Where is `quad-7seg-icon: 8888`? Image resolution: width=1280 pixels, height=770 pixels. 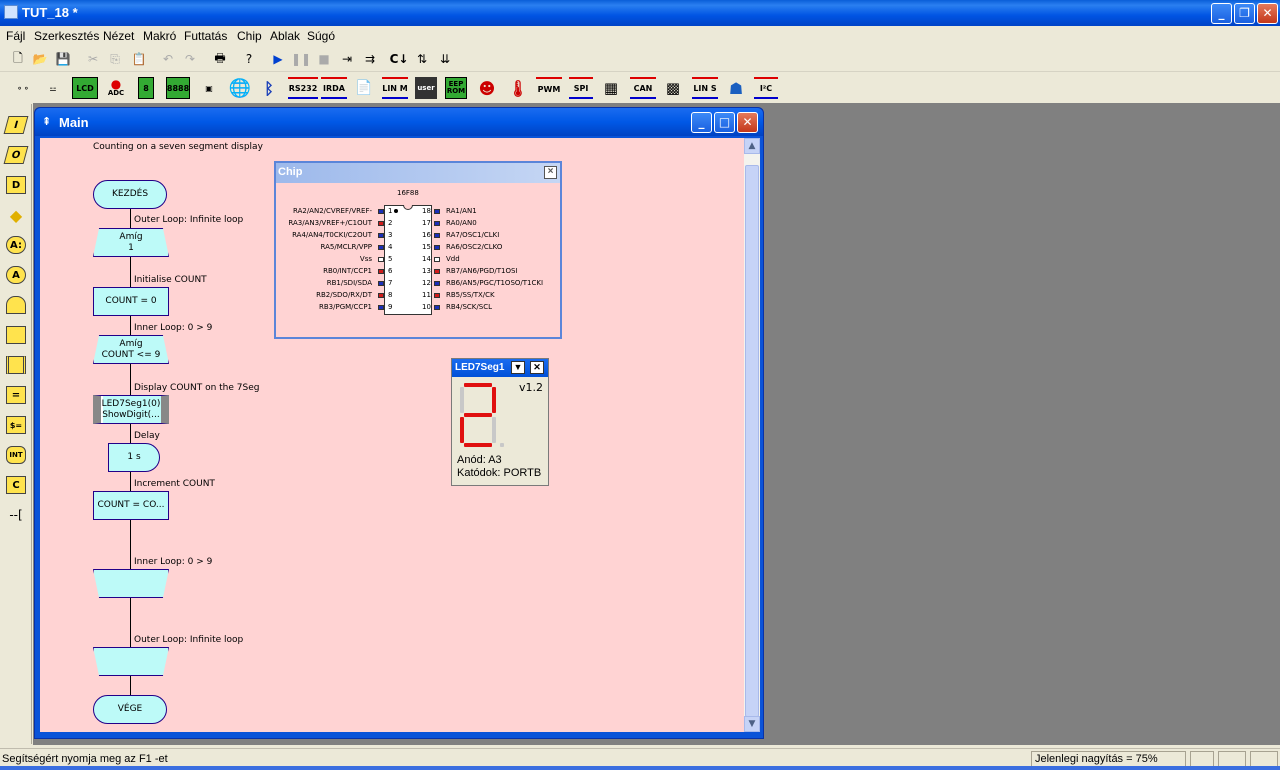
quad-7seg-icon: 8888 is located at coordinates (178, 88).